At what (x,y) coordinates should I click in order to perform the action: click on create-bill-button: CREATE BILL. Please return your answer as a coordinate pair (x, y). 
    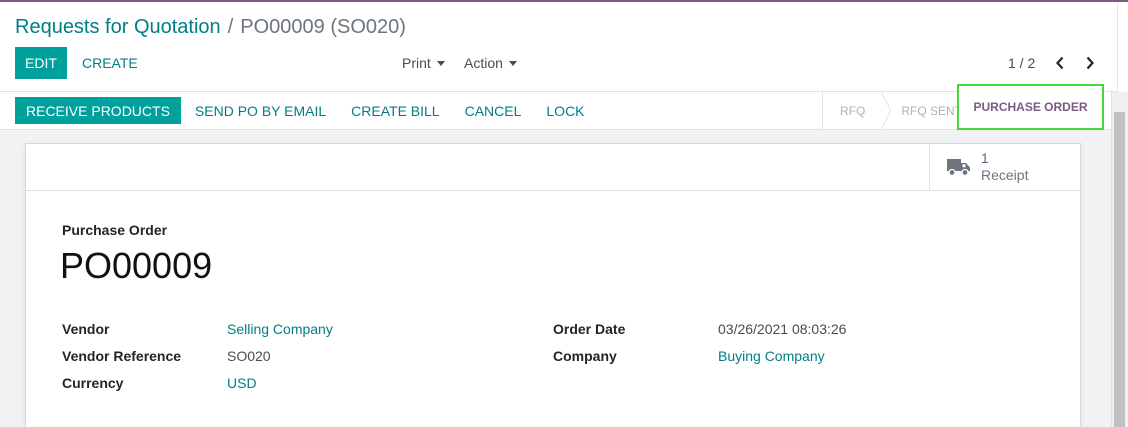
    Looking at the image, I should click on (395, 110).